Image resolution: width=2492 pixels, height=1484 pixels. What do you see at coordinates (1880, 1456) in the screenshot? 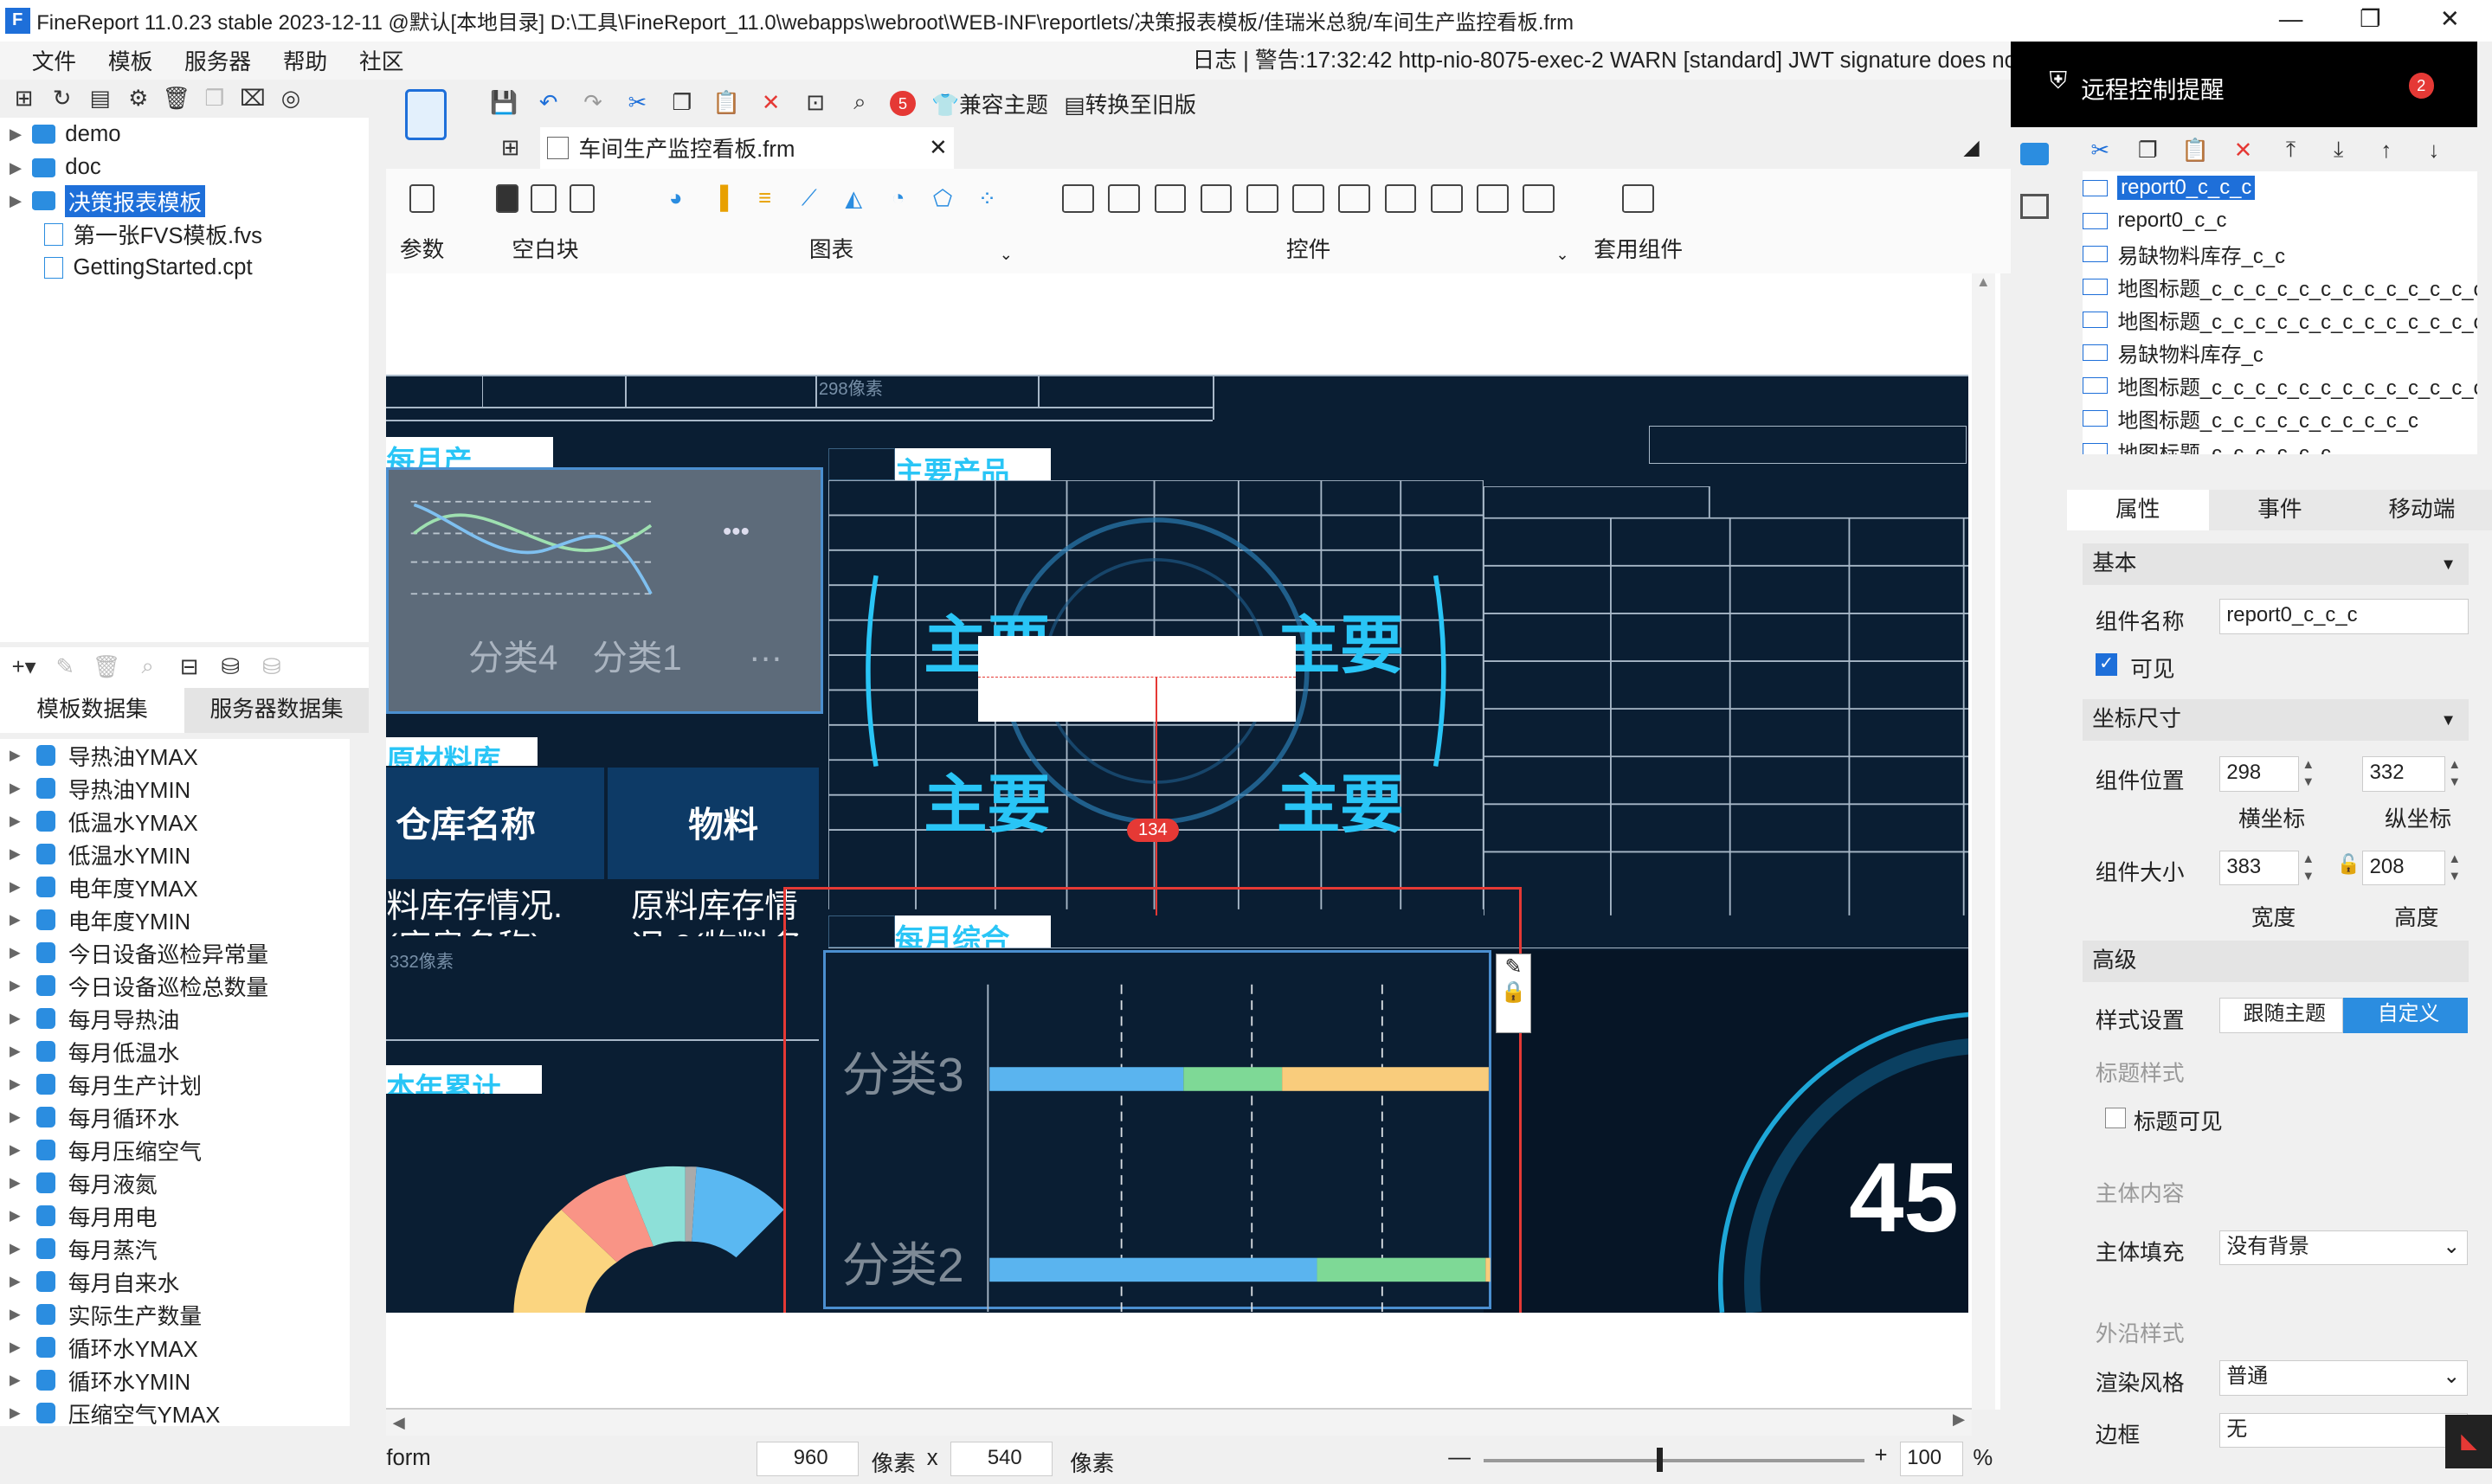
I see `zoom-in-button: +` at bounding box center [1880, 1456].